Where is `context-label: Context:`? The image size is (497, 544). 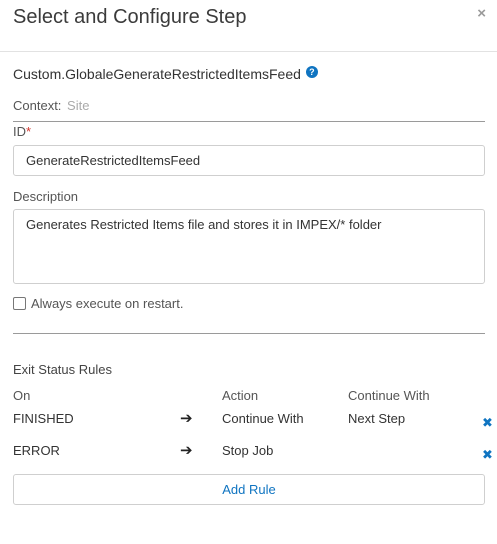 context-label: Context: is located at coordinates (37, 105).